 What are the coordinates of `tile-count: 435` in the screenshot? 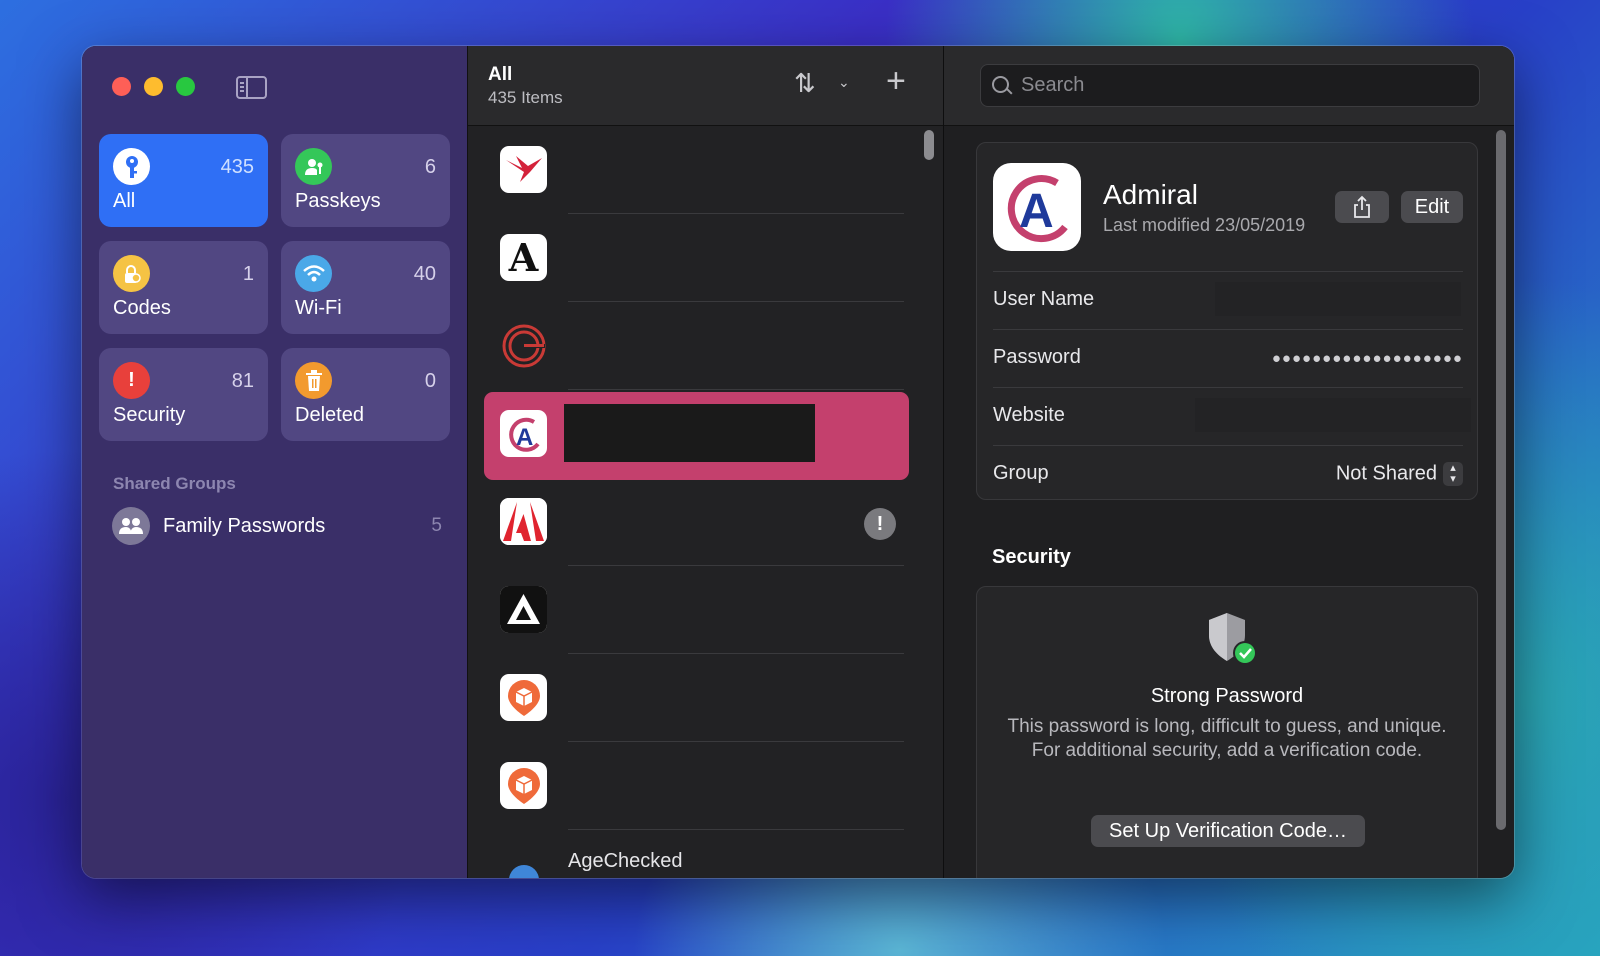 It's located at (237, 167).